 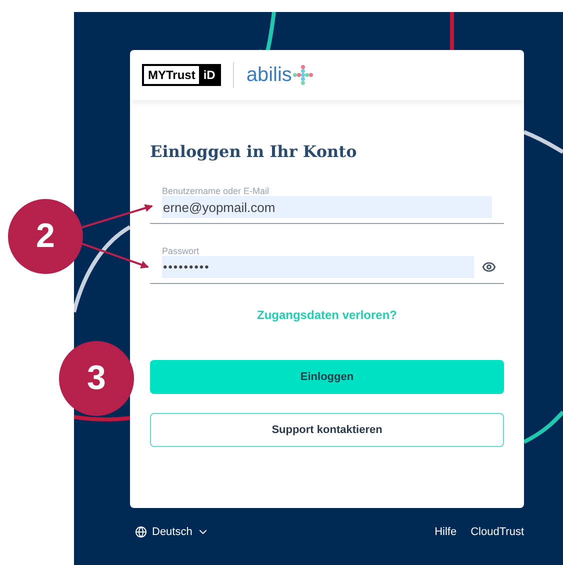 What do you see at coordinates (497, 532) in the screenshot?
I see `footer-link: CloudTrust` at bounding box center [497, 532].